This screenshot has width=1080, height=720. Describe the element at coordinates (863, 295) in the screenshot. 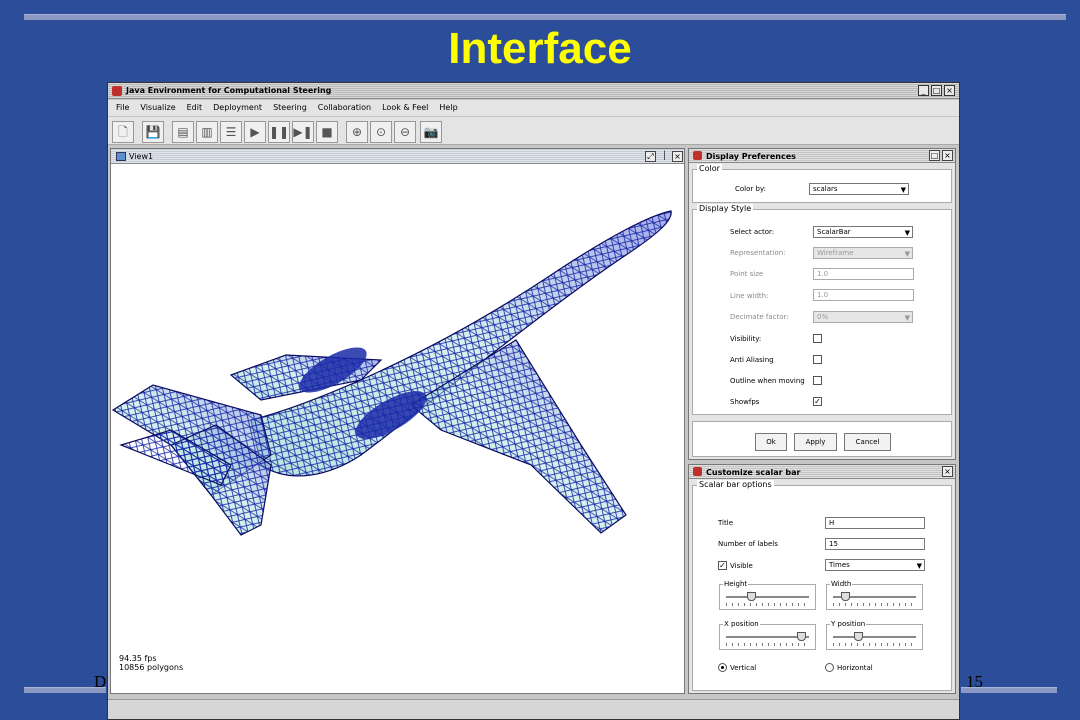

I see `line-width-field: 1.0` at that location.